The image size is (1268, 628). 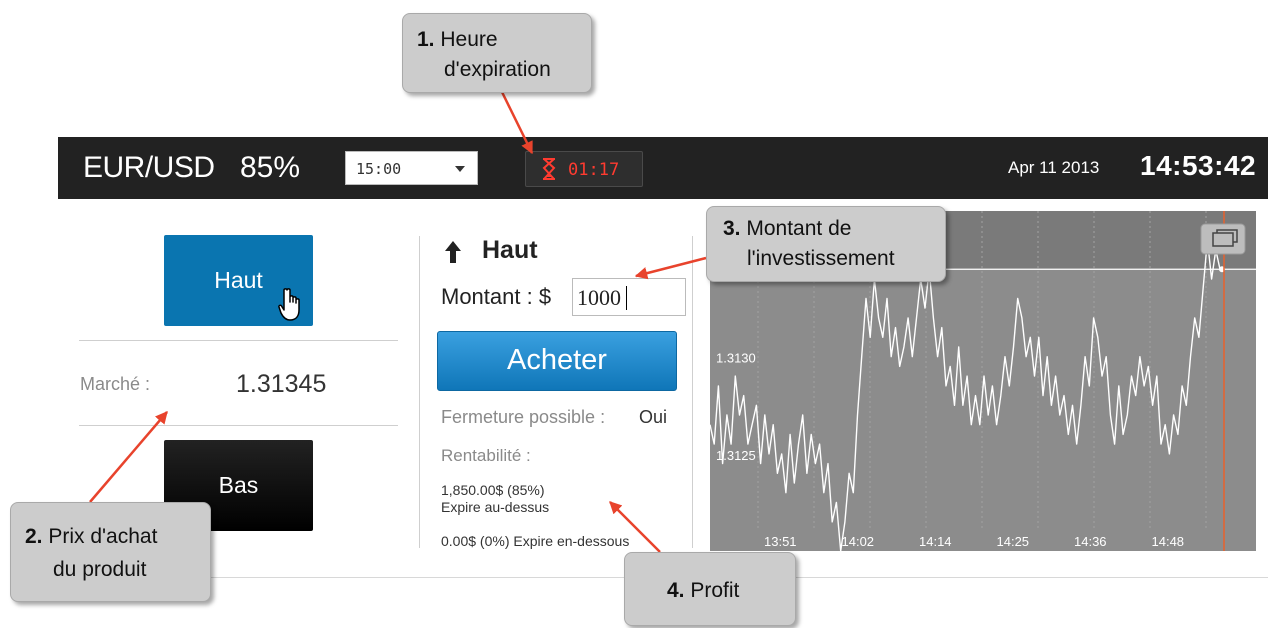 I want to click on callout-profit: 4. Profit, so click(x=710, y=589).